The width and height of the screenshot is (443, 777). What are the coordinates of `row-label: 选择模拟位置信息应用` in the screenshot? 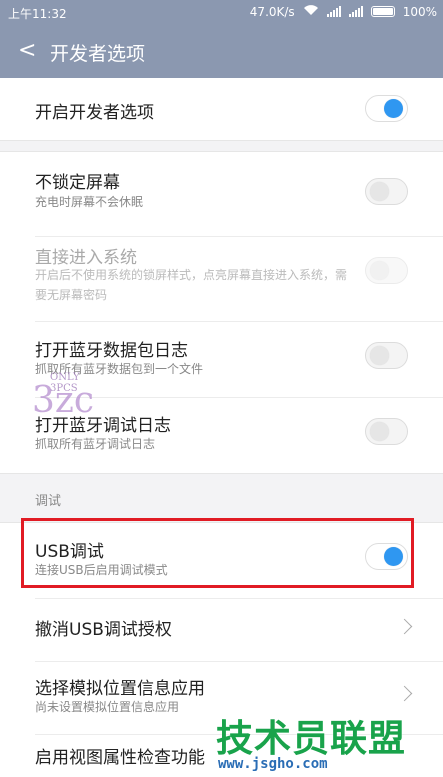 It's located at (120, 689).